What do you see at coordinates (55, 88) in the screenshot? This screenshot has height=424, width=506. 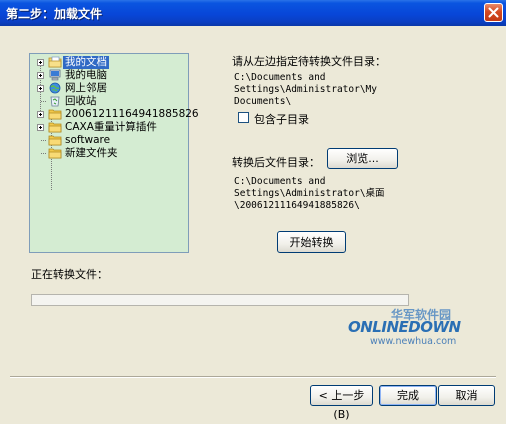 I see `network-icon` at bounding box center [55, 88].